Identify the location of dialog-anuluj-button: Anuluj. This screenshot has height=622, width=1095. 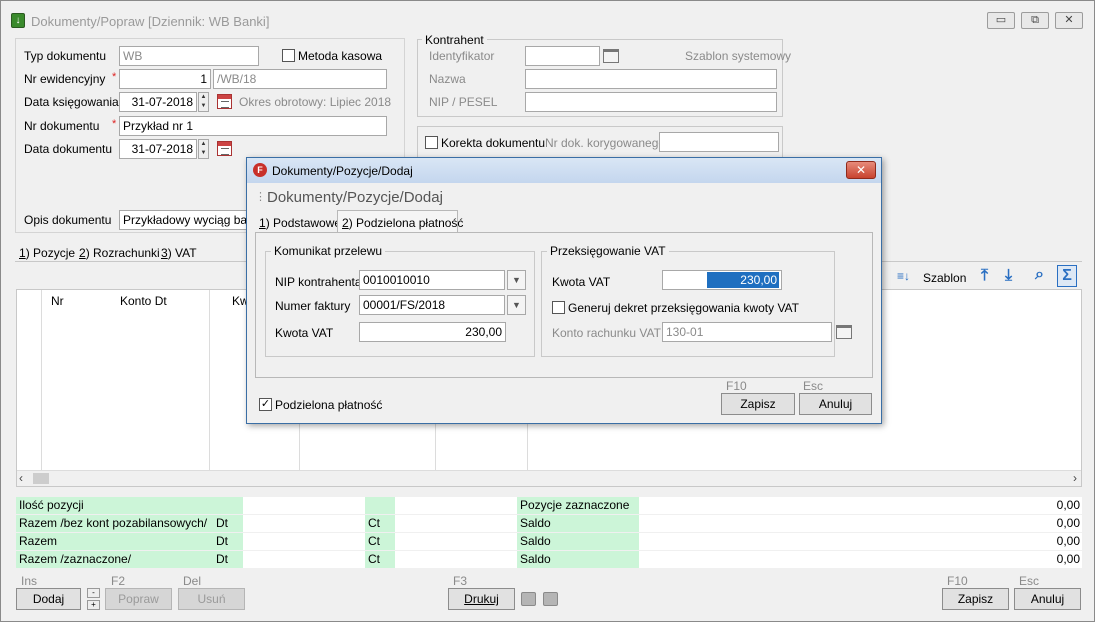
(835, 404).